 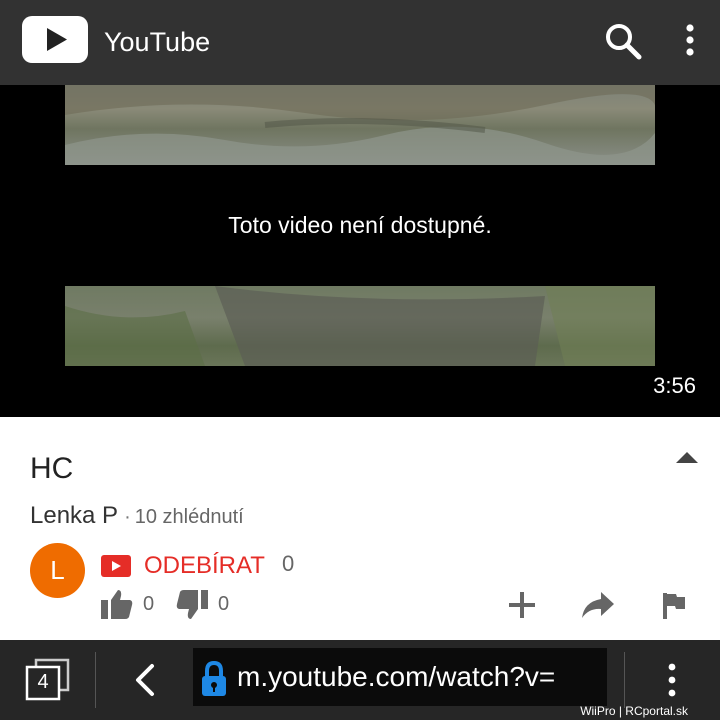 What do you see at coordinates (224, 604) in the screenshot?
I see `dislike-count: 0` at bounding box center [224, 604].